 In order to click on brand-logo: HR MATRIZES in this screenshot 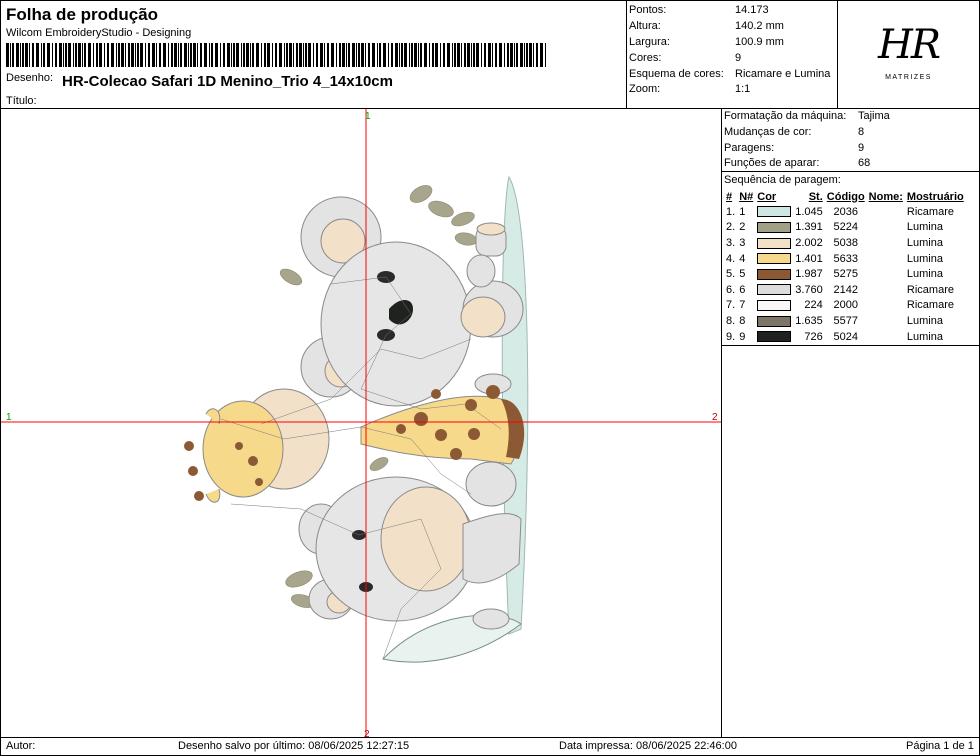, I will do `click(908, 54)`.